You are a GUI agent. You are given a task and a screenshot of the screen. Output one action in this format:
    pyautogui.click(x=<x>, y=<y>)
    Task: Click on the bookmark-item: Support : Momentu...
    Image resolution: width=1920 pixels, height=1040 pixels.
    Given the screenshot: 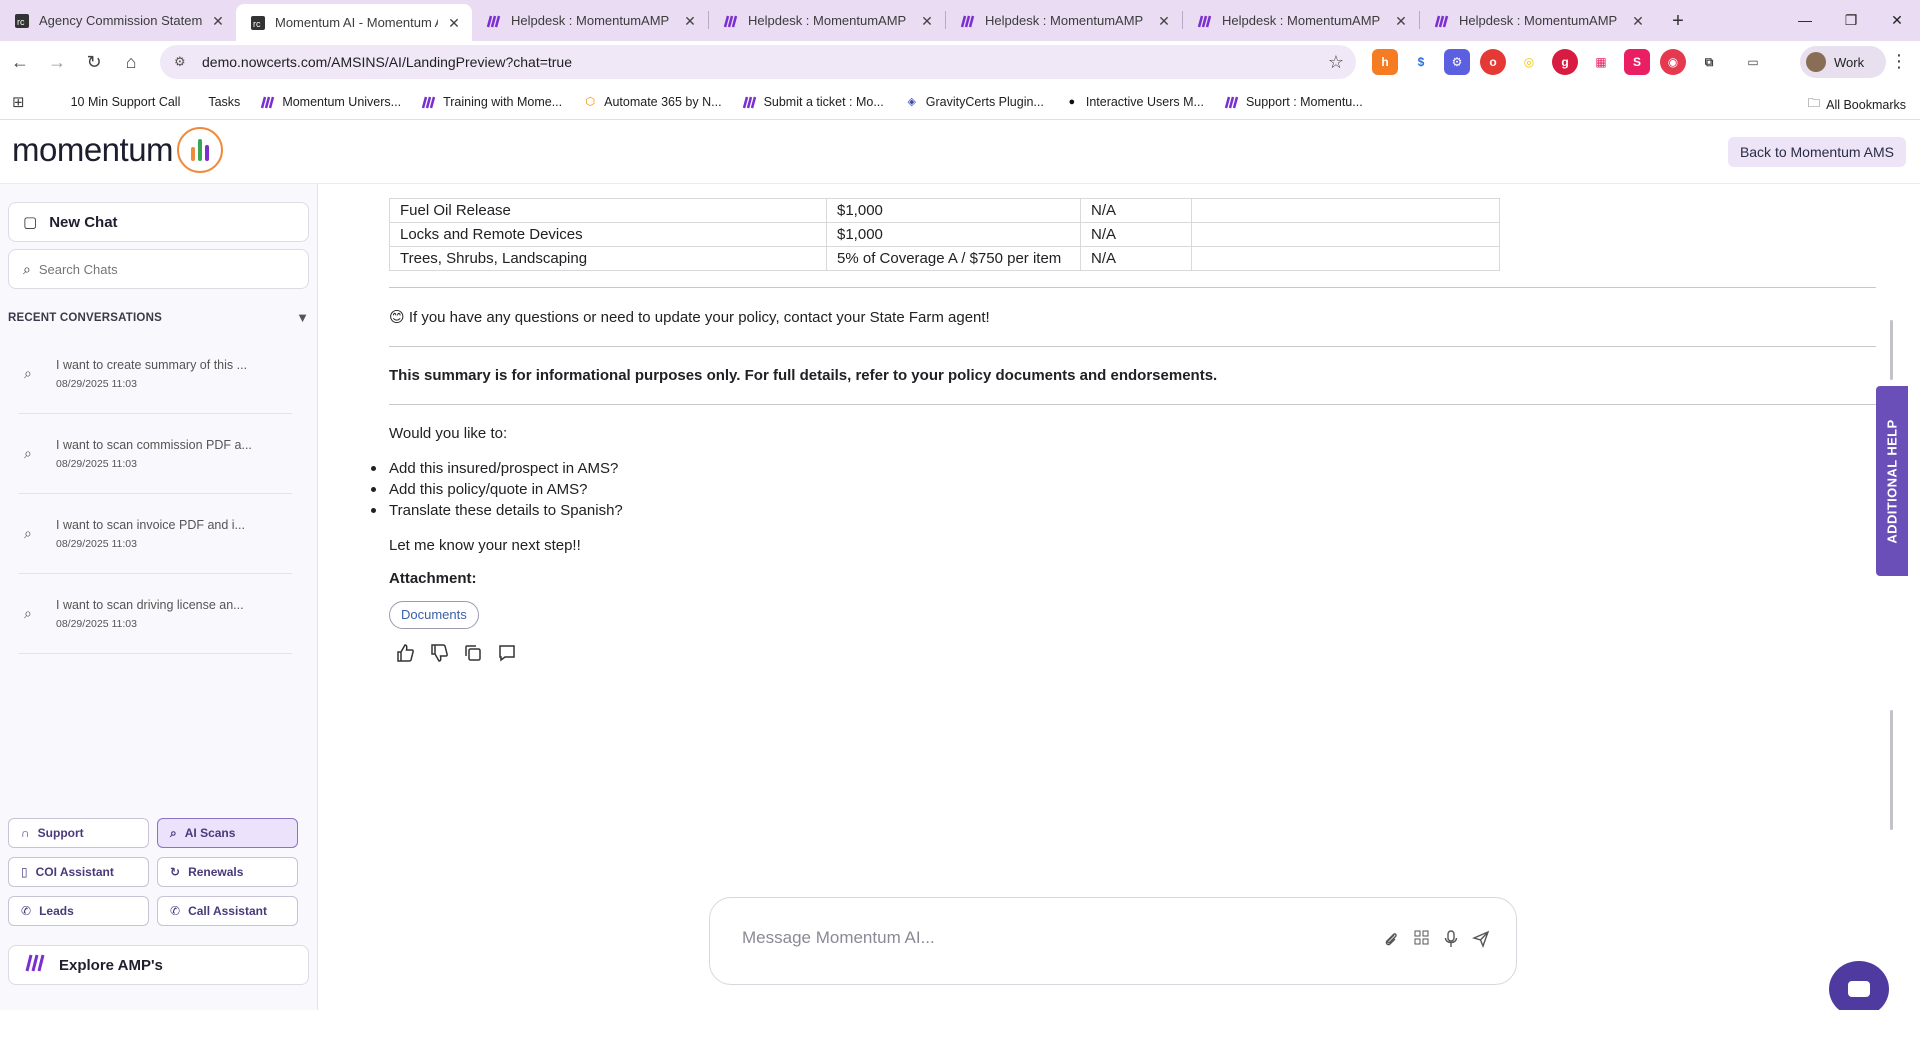 What is the action you would take?
    pyautogui.click(x=1293, y=102)
    